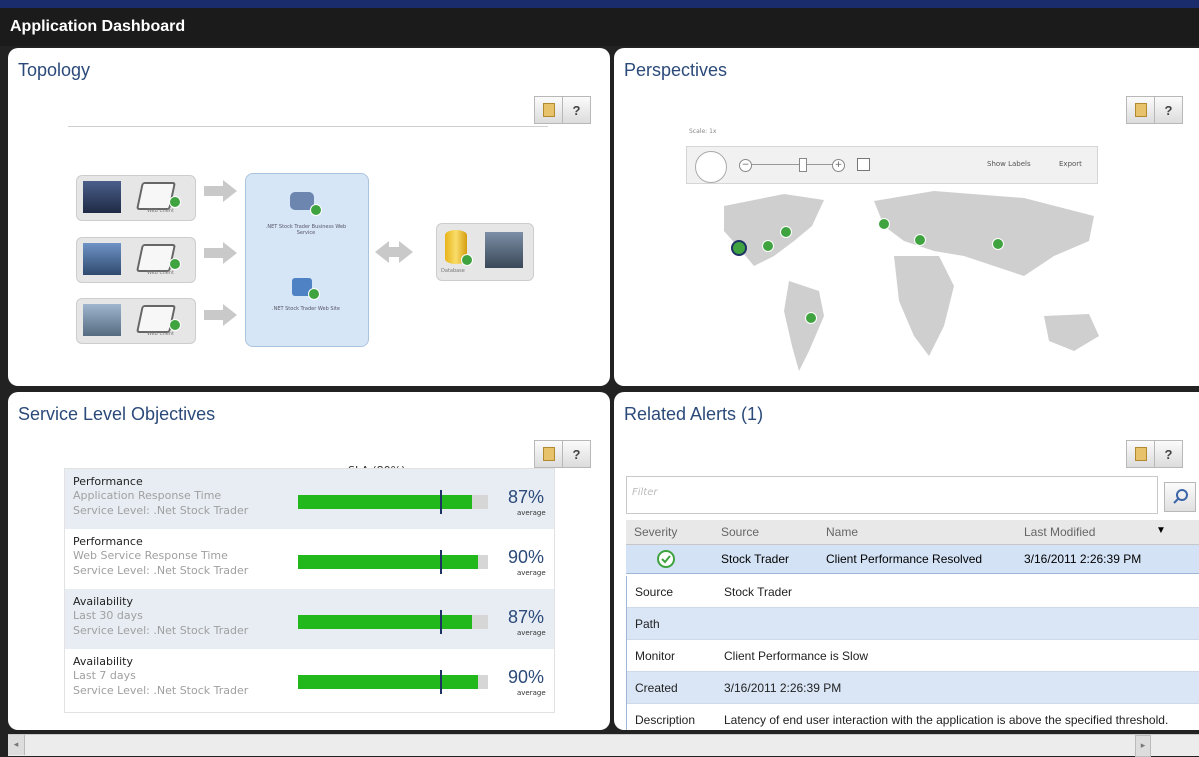 This screenshot has width=1199, height=757. Describe the element at coordinates (924, 306) in the screenshot. I see `africa` at that location.